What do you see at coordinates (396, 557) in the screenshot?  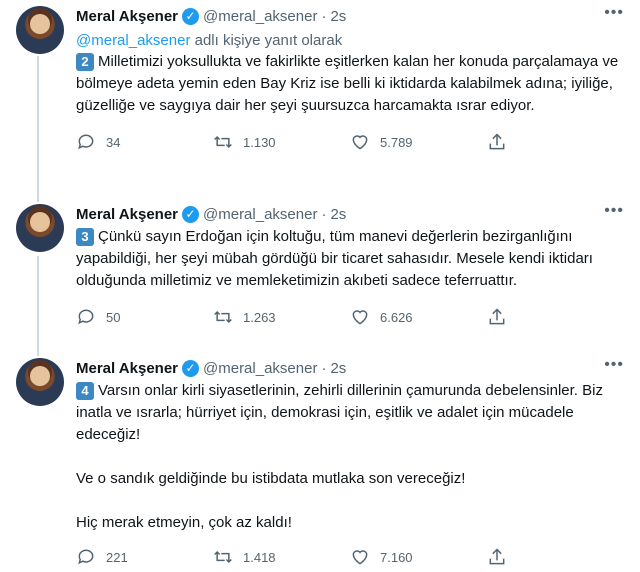 I see `like-count: 7.160` at bounding box center [396, 557].